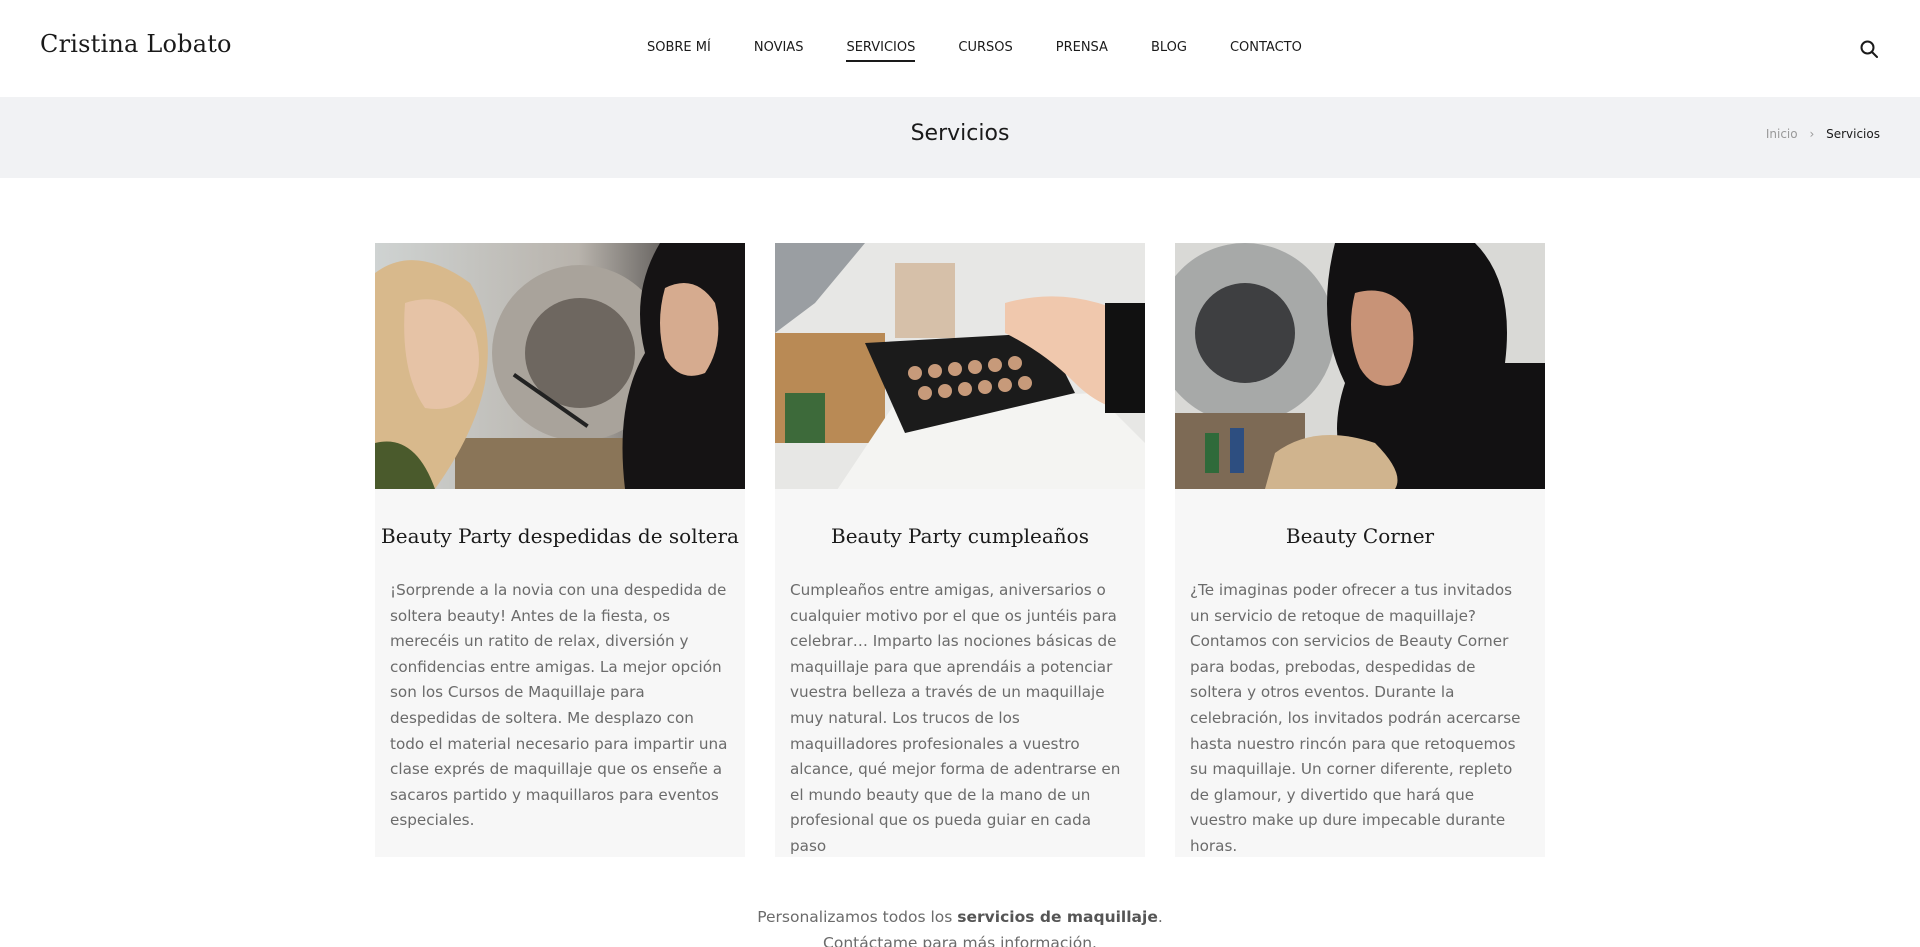 This screenshot has width=1920, height=947. Describe the element at coordinates (1360, 366) in the screenshot. I see `service-photo-beauty-corner` at that location.